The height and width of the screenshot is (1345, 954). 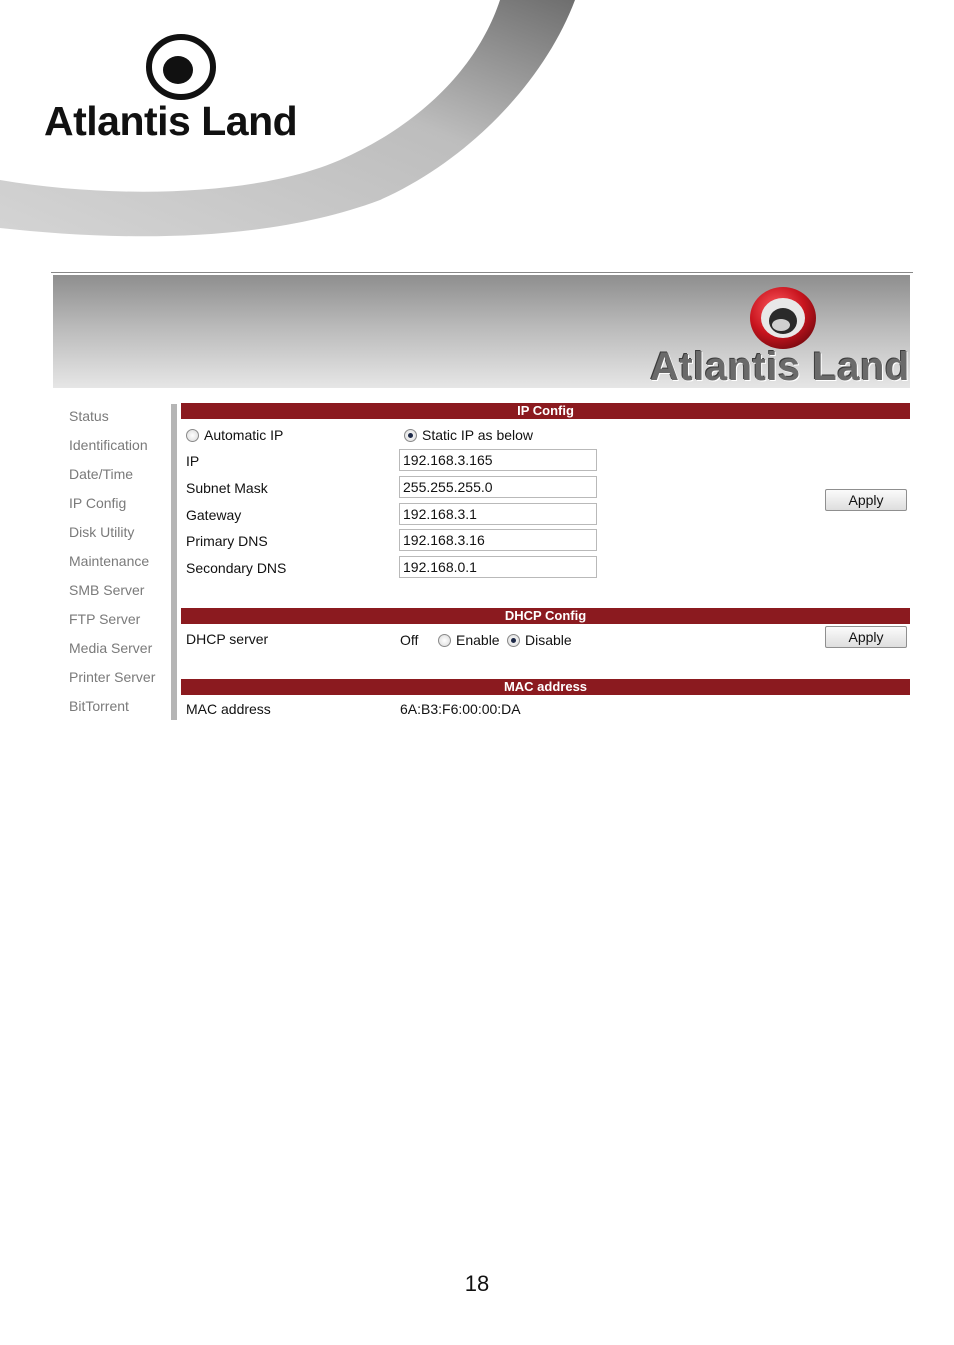 What do you see at coordinates (227, 639) in the screenshot?
I see `dhcp-server-label: DHCP server` at bounding box center [227, 639].